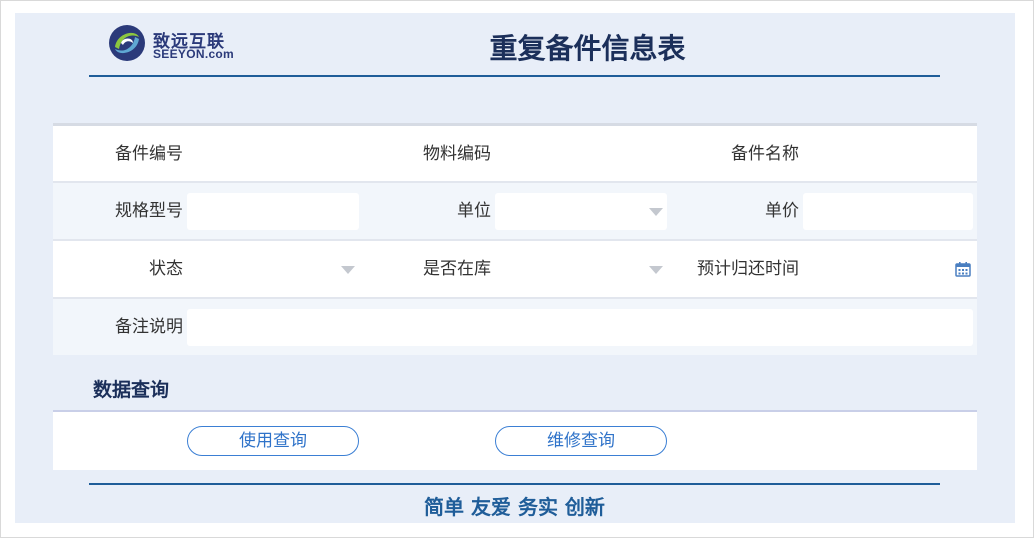 The image size is (1034, 538). What do you see at coordinates (581, 441) in the screenshot?
I see `repair-query-button: 维修查询` at bounding box center [581, 441].